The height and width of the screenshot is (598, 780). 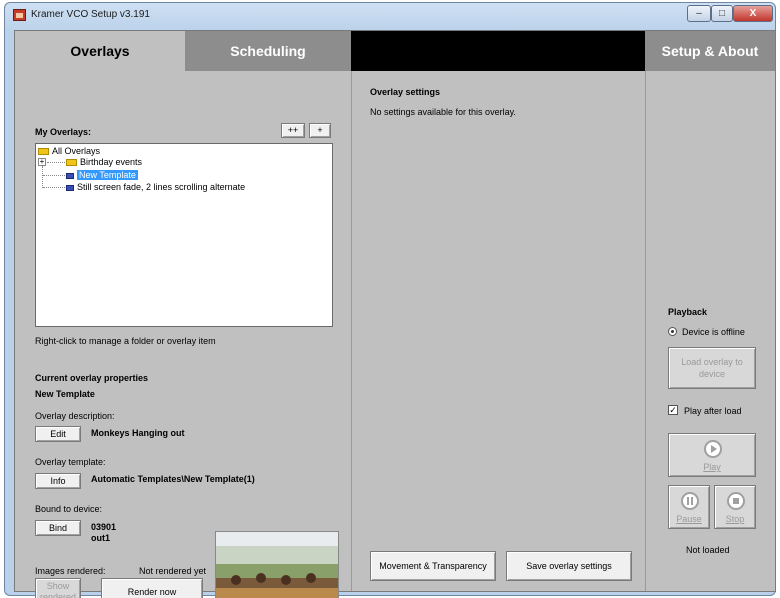 I want to click on images-rendered-label: Images rendered:, so click(x=70, y=571).